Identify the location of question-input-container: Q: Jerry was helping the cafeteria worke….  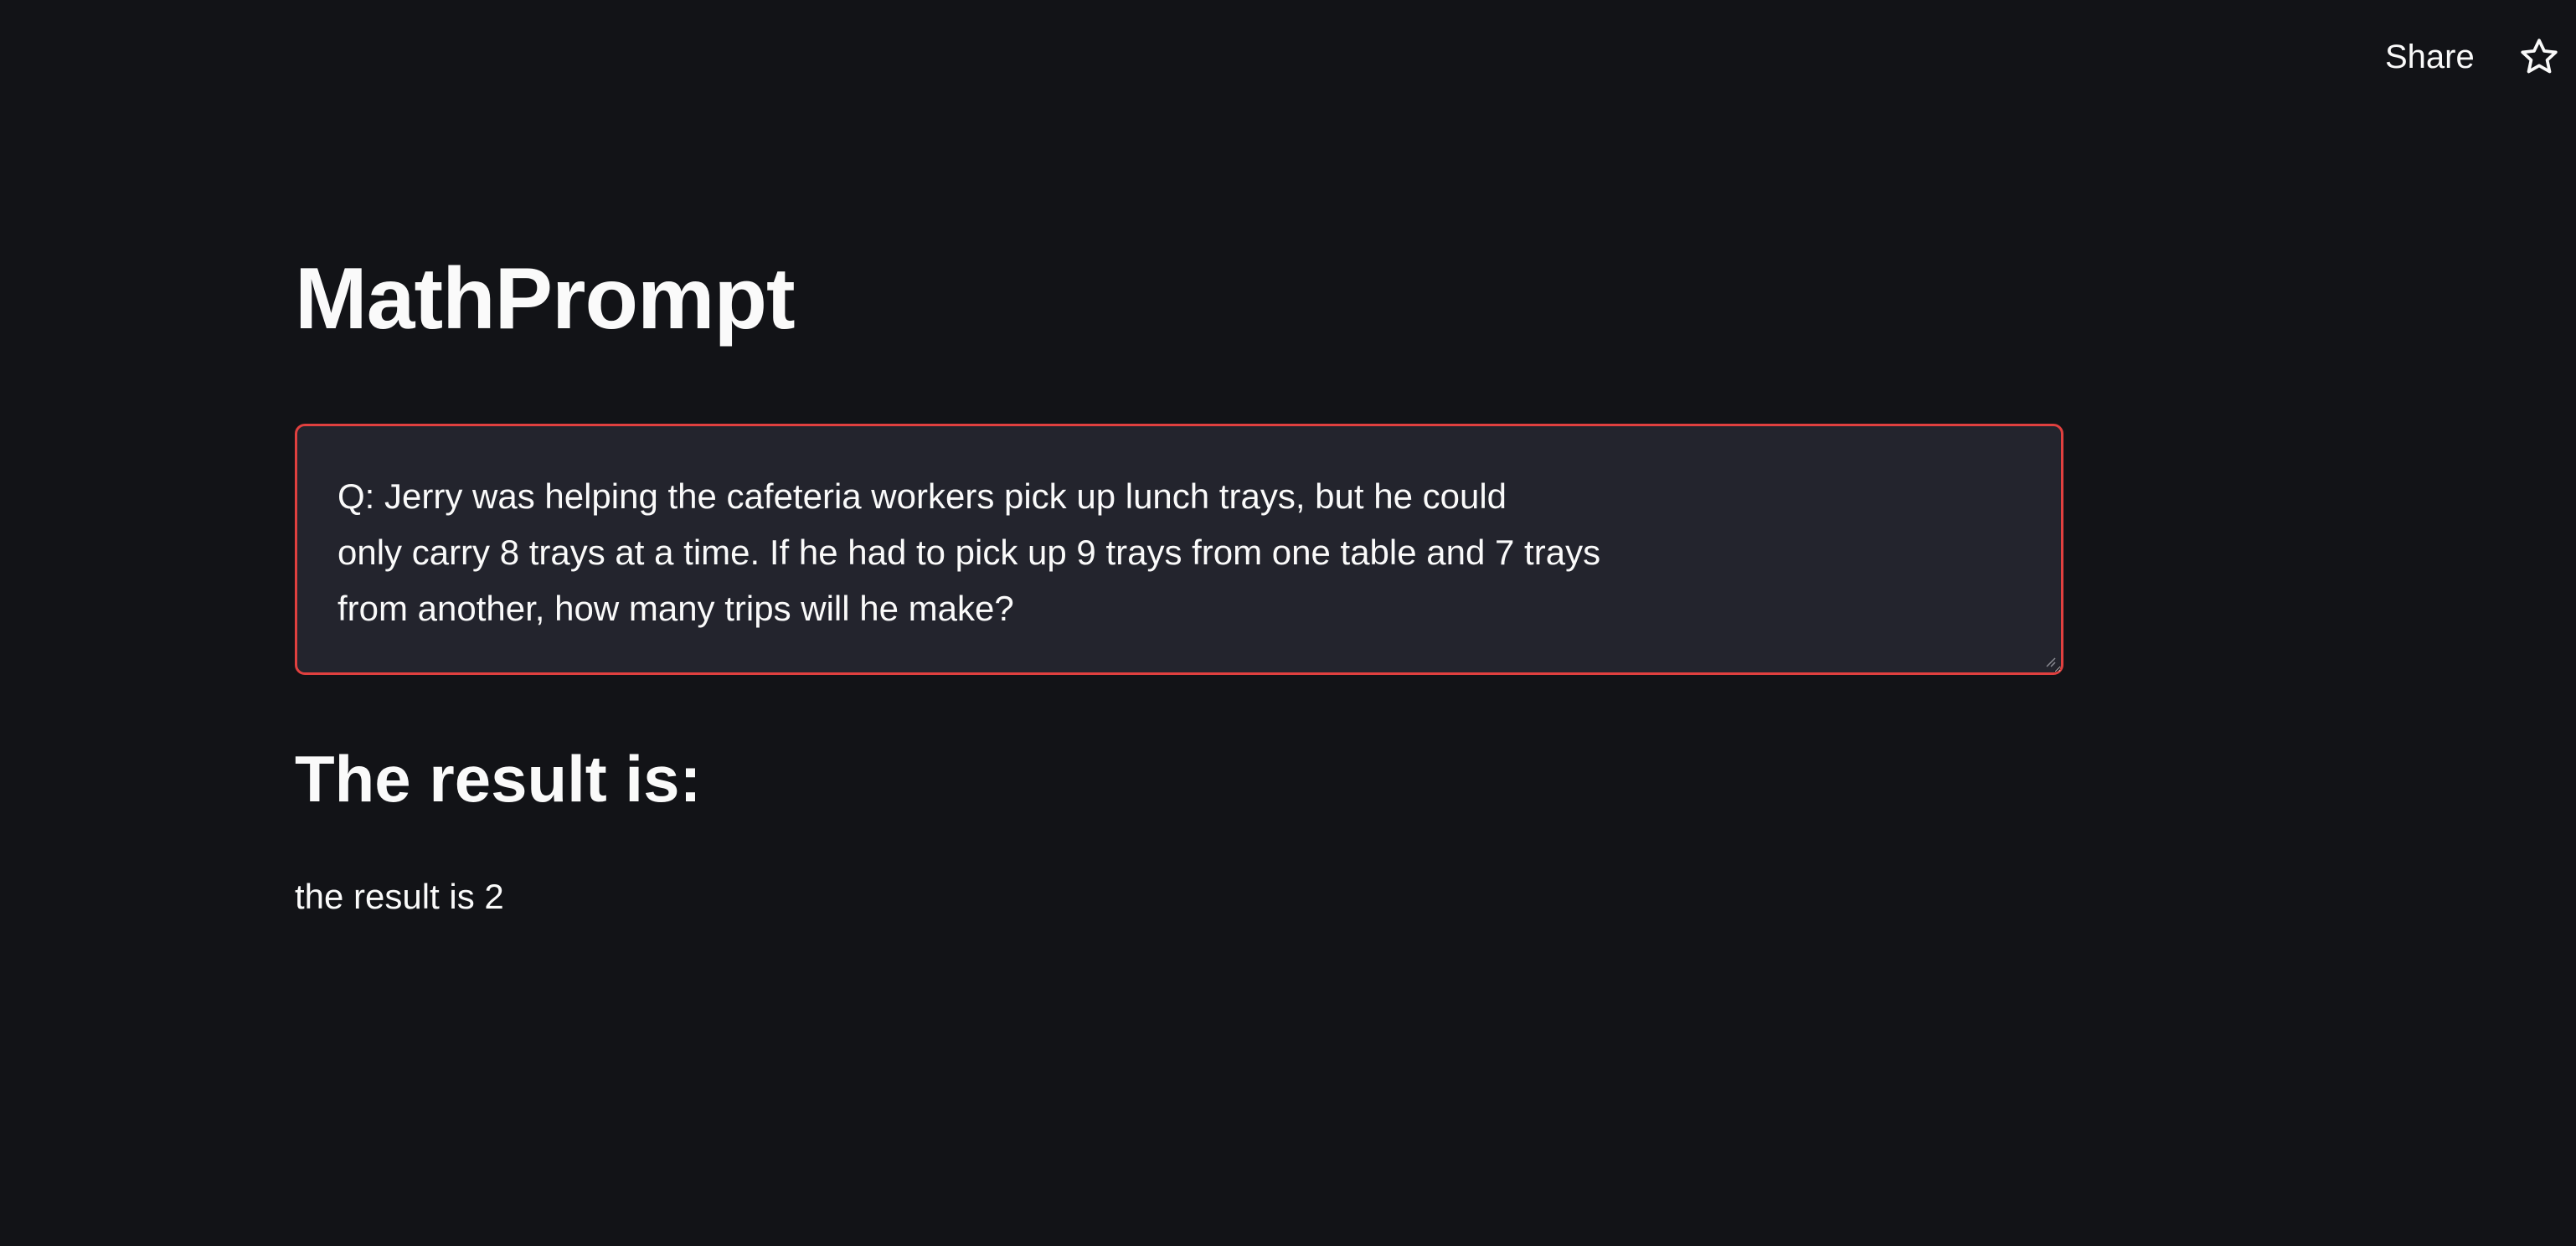
(1179, 549).